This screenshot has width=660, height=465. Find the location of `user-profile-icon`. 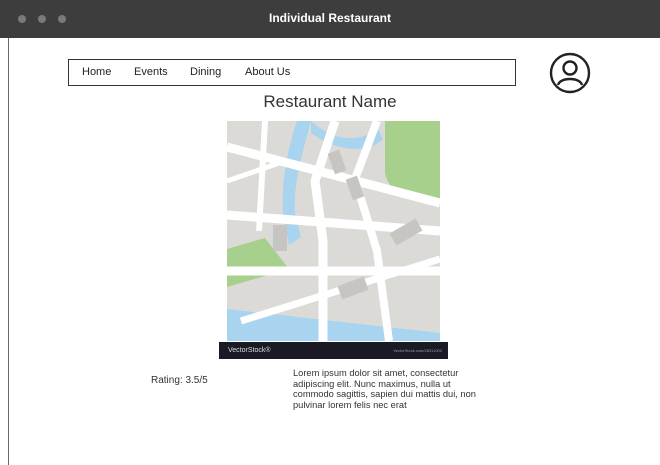

user-profile-icon is located at coordinates (570, 73).